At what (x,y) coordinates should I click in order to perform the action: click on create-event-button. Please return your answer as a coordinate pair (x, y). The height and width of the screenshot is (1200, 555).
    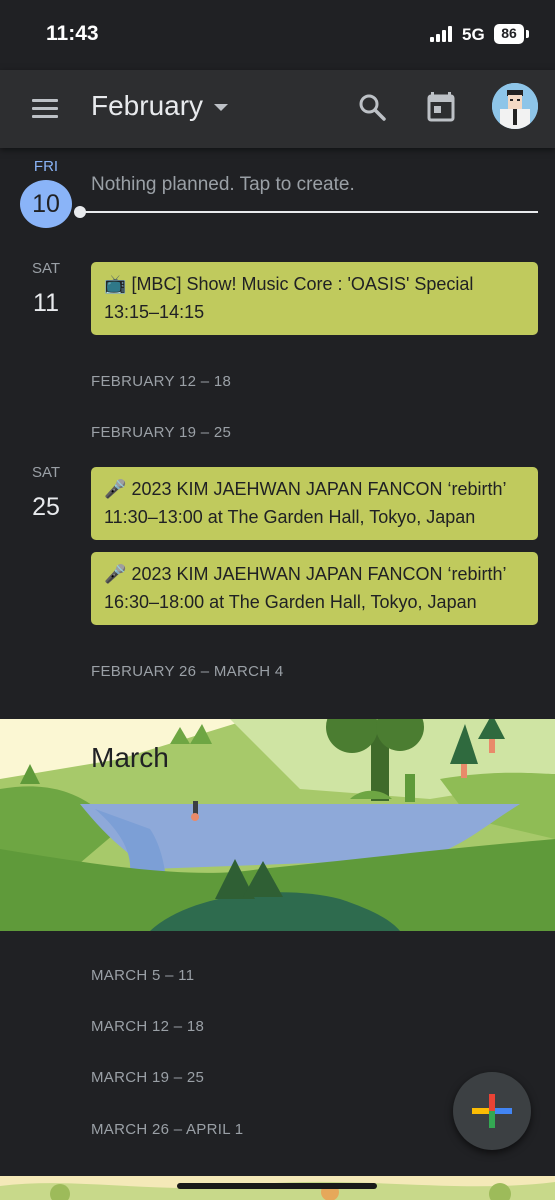
    Looking at the image, I should click on (492, 1111).